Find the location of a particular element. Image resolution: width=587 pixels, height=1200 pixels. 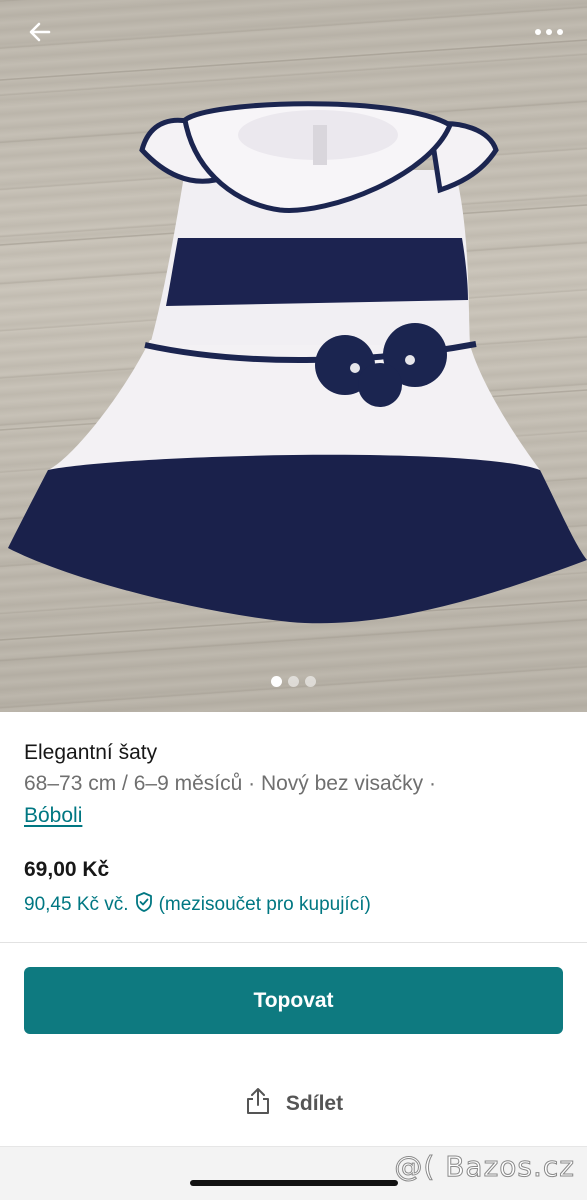

buyer-price: 90,45 Kč vč. (mezisoučet pro kupující) is located at coordinates (197, 905).